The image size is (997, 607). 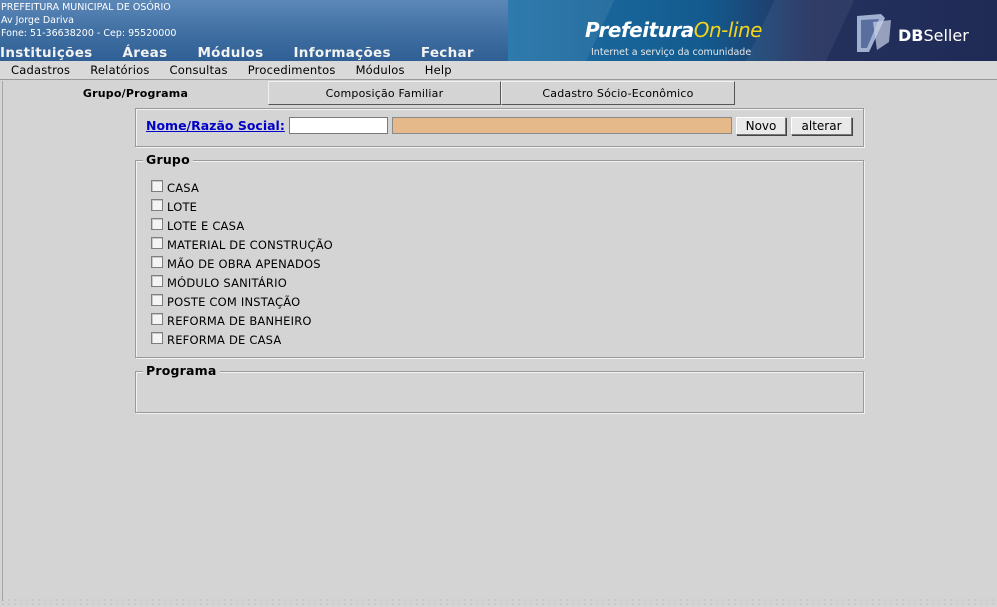 What do you see at coordinates (86, 7) in the screenshot?
I see `institution-name: PREFEITURA MUNICIPAL DE OSÓRIO` at bounding box center [86, 7].